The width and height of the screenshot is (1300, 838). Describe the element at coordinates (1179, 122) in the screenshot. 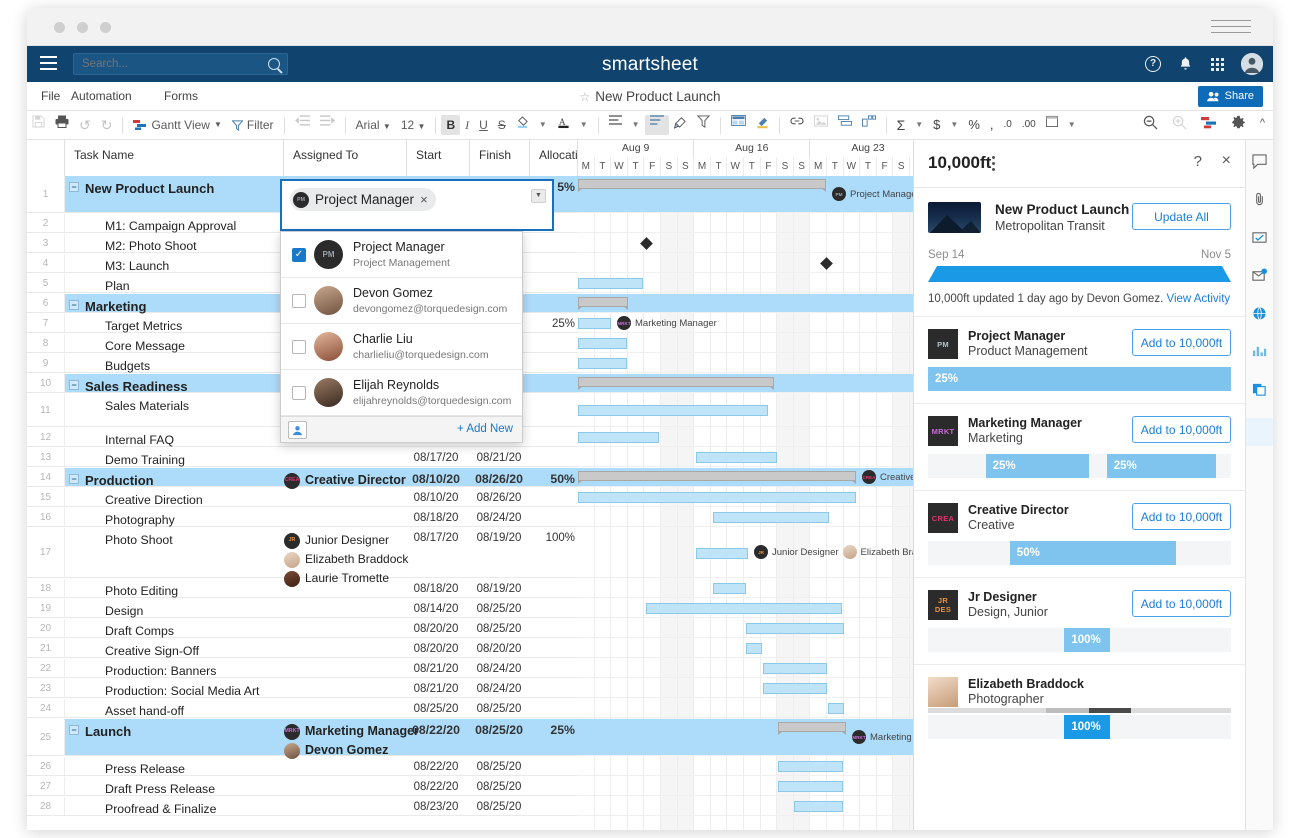

I see `zoom-in-icon` at that location.